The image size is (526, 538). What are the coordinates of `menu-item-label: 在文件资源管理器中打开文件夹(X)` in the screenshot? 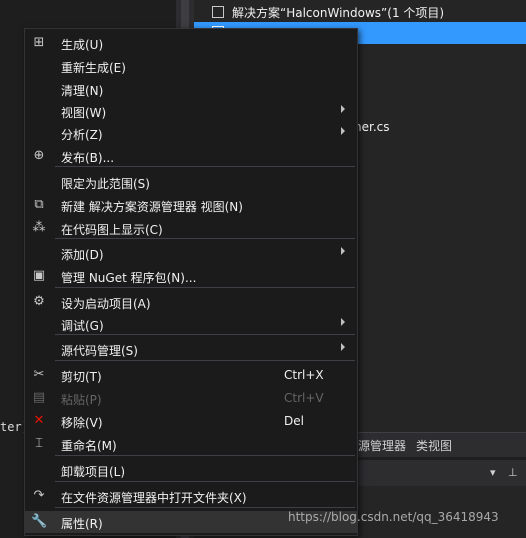 It's located at (154, 498).